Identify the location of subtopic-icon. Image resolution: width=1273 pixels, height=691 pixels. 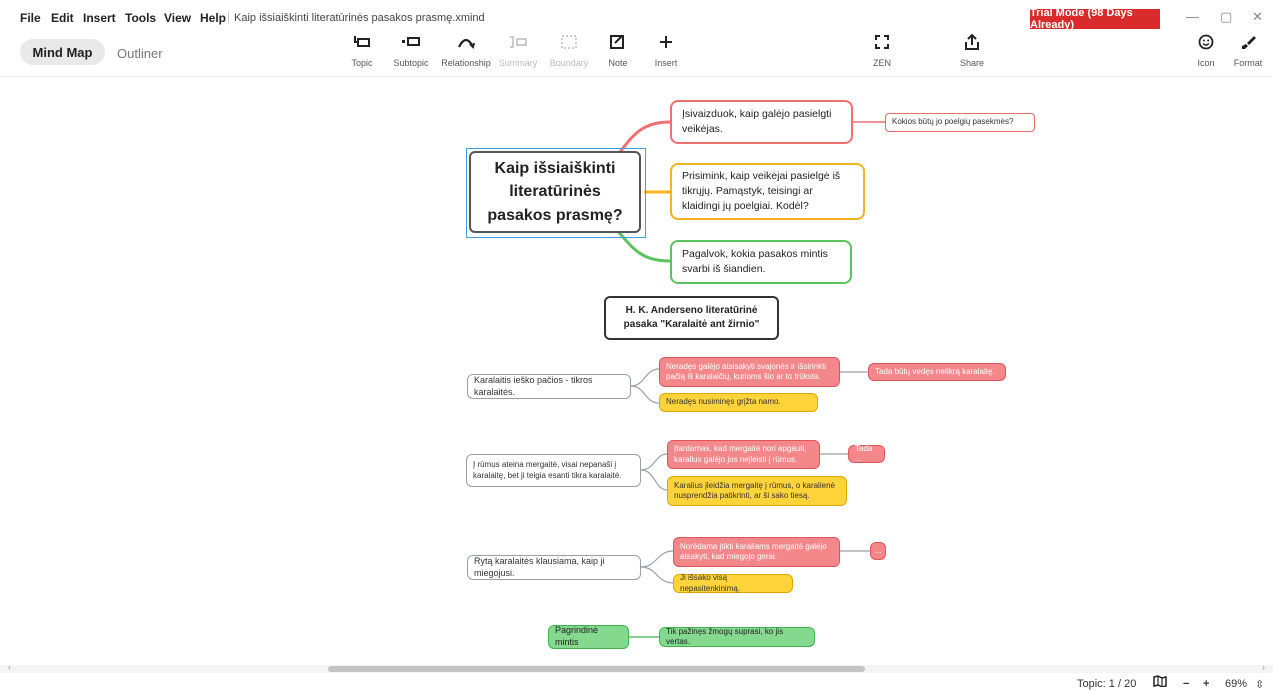
(411, 42).